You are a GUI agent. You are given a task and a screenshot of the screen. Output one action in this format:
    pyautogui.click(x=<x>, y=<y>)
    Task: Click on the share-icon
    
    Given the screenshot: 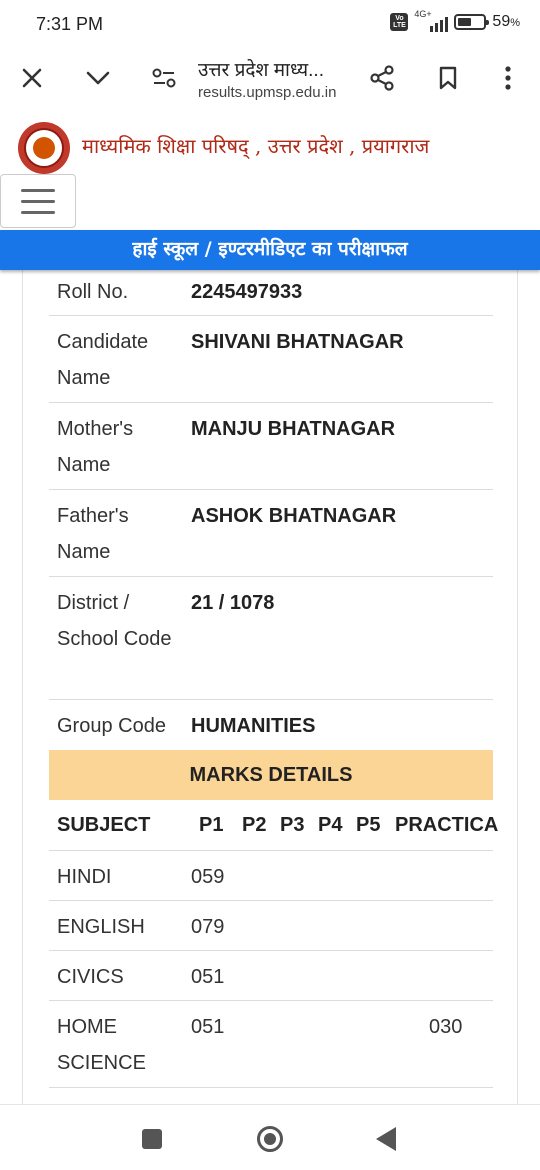 What is the action you would take?
    pyautogui.click(x=382, y=78)
    